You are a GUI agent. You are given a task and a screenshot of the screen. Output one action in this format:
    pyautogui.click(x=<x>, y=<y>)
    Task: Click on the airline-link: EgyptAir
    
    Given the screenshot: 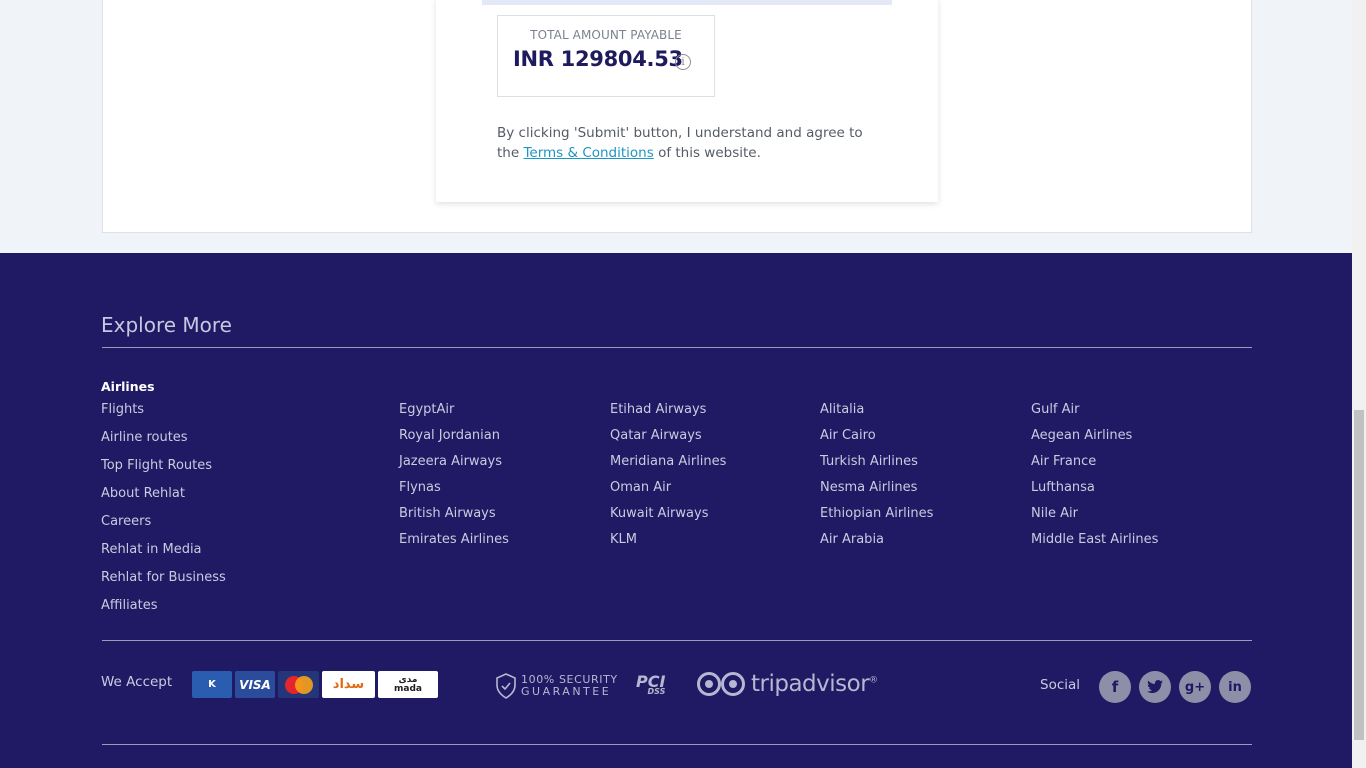 What is the action you would take?
    pyautogui.click(x=454, y=414)
    